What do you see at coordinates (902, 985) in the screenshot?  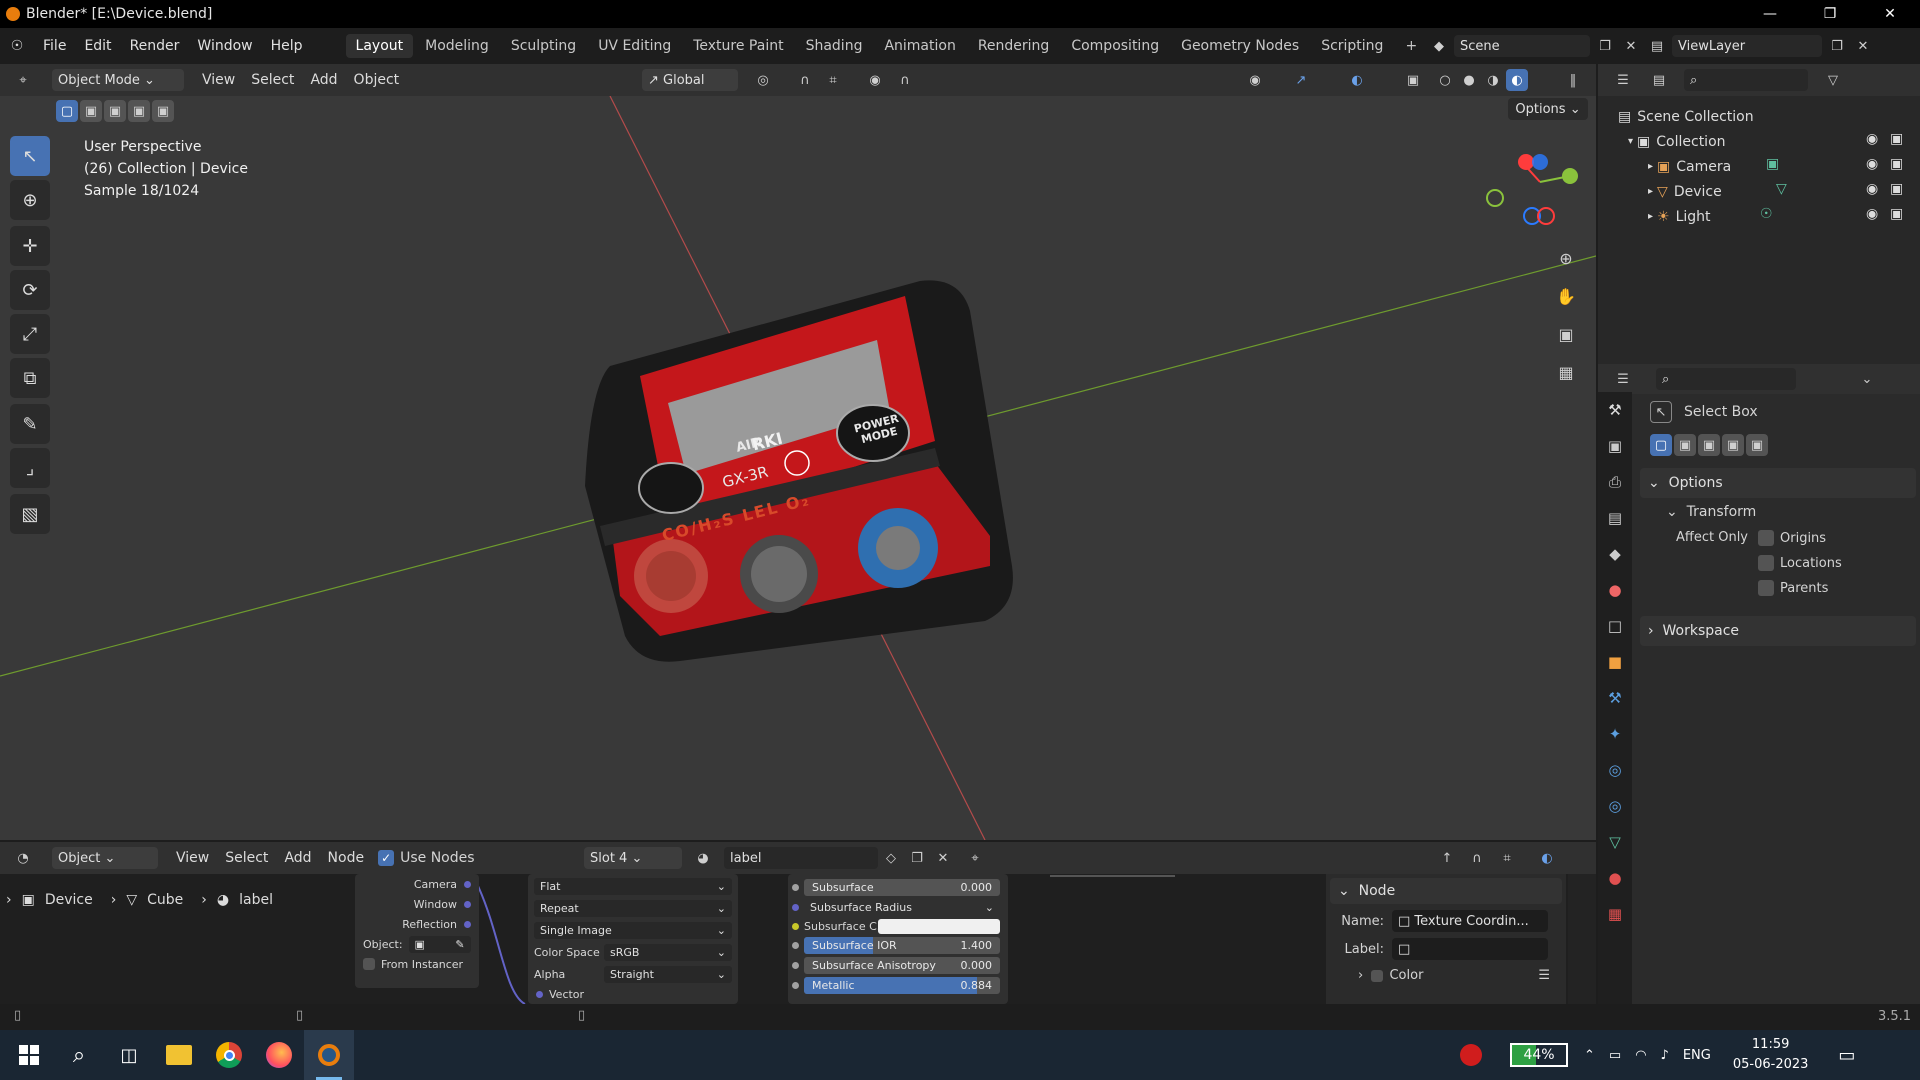 I see `bsdf-slider: Metallic 0.884` at bounding box center [902, 985].